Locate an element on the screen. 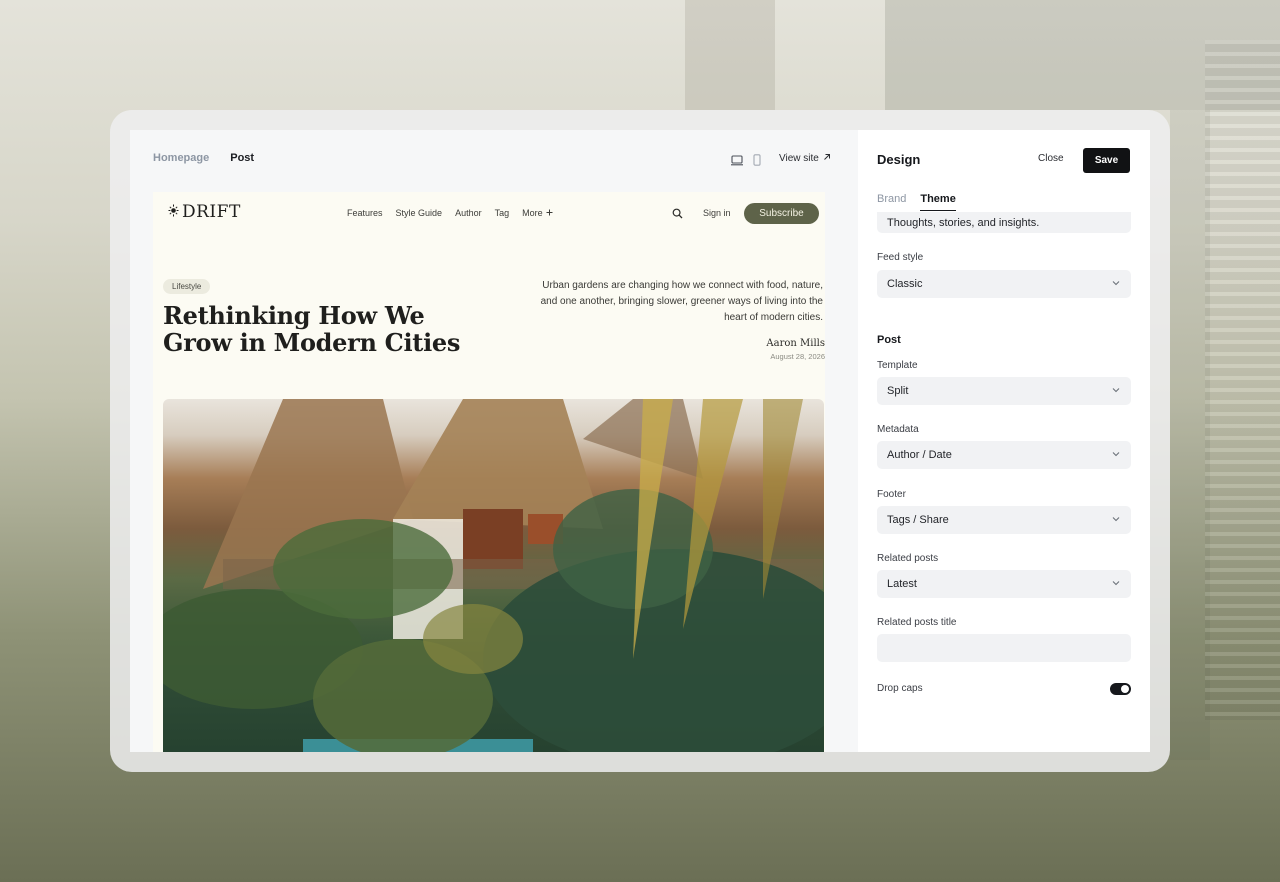  logo-text: DRIFT is located at coordinates (211, 212).